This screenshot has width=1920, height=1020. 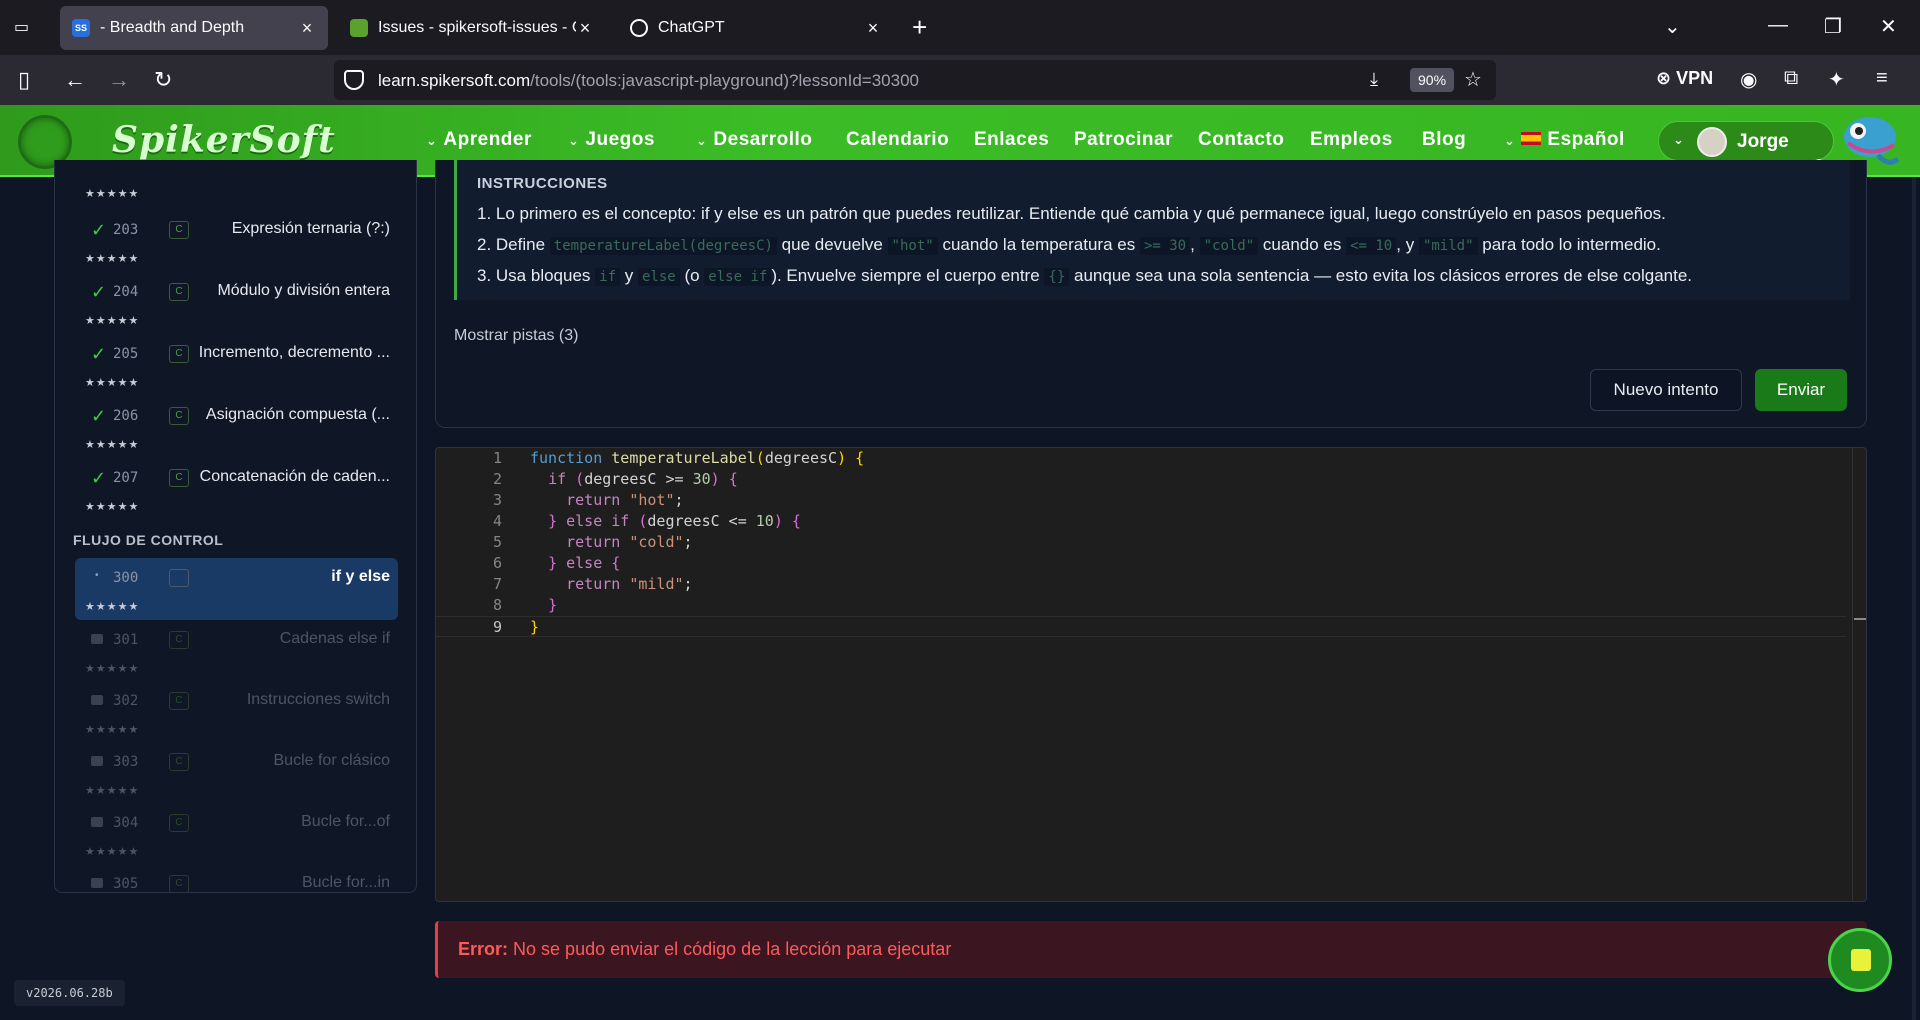 What do you see at coordinates (472, 28) in the screenshot?
I see `tab-gitea-issues: Issues - spikersoft-issues - Gitea ×` at bounding box center [472, 28].